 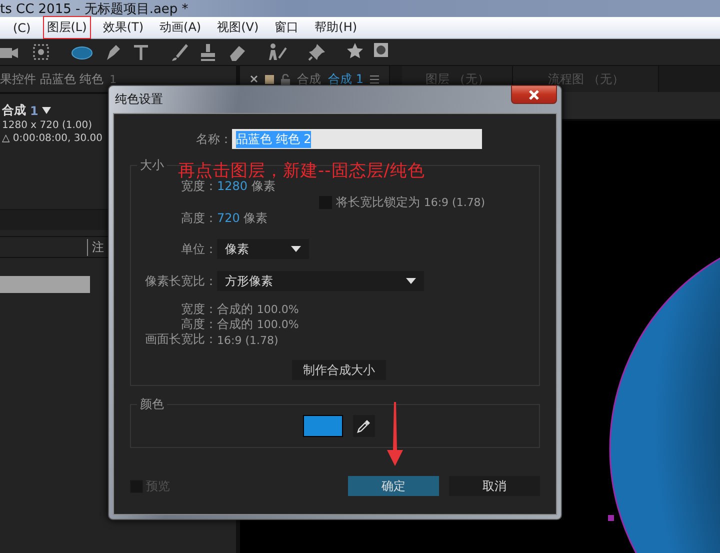 I want to click on field-label: 名称：, so click(x=213, y=139).